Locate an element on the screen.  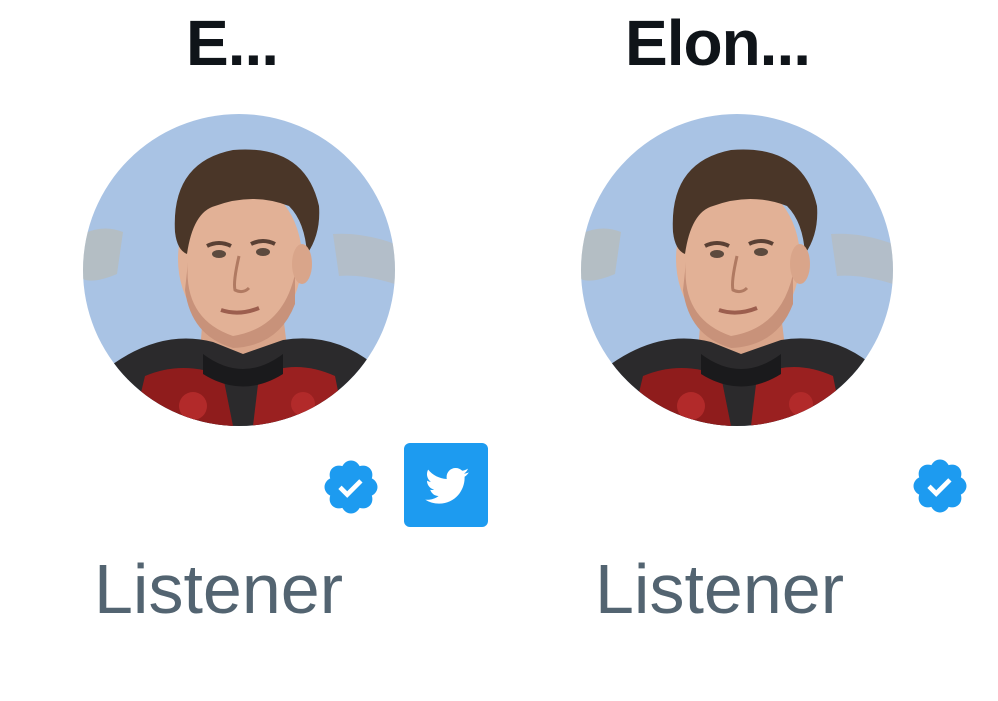
twitter-bird-icon is located at coordinates (447, 486).